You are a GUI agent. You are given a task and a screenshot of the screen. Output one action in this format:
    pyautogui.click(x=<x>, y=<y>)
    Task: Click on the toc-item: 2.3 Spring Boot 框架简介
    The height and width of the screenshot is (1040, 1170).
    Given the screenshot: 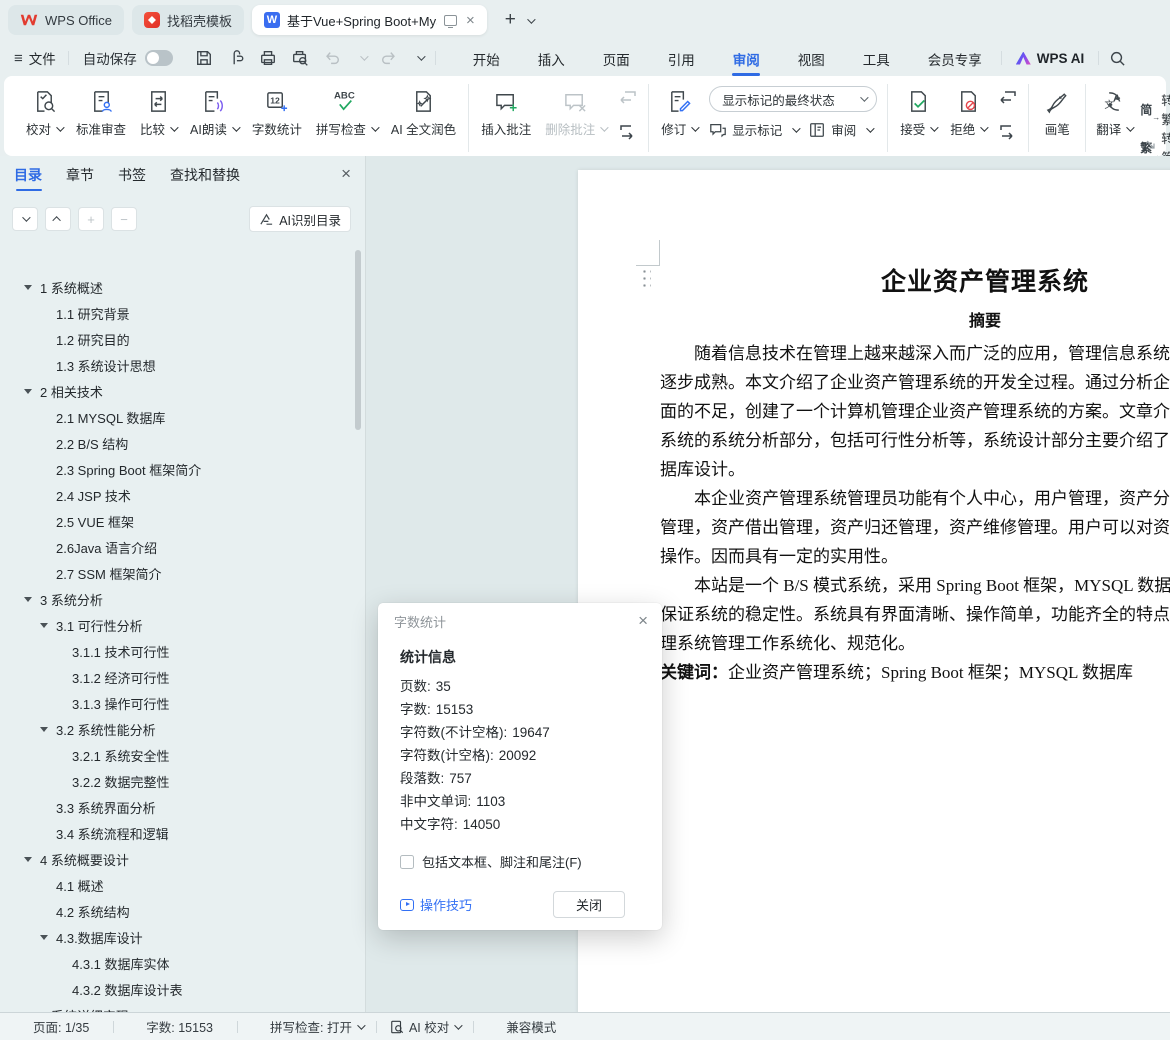 What is the action you would take?
    pyautogui.click(x=182, y=469)
    